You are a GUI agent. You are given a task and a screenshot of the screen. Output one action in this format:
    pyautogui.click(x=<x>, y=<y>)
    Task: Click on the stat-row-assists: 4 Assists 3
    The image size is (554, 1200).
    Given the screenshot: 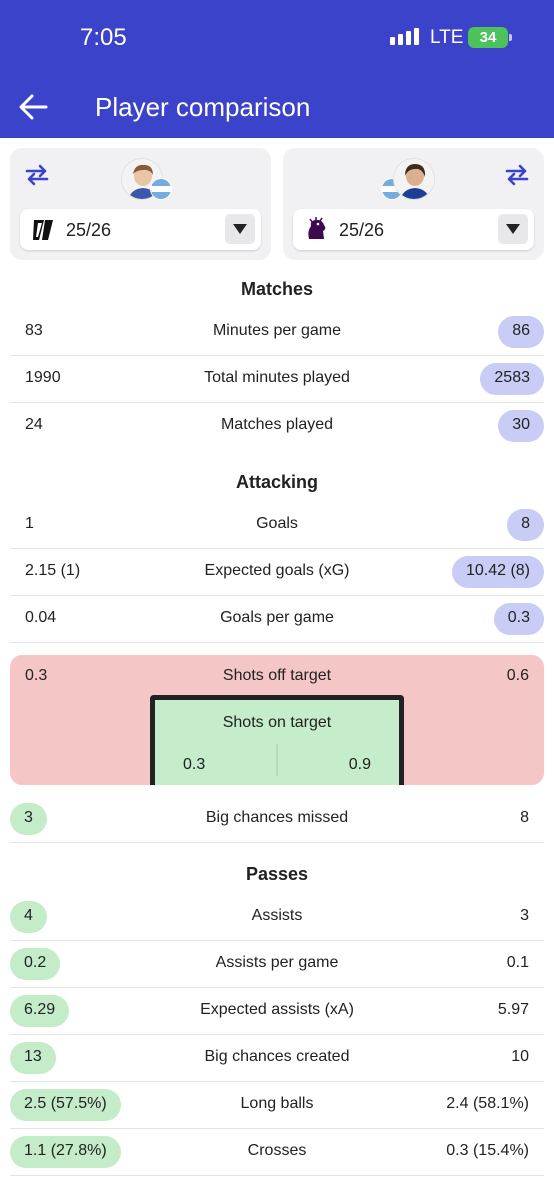 What is the action you would take?
    pyautogui.click(x=277, y=917)
    